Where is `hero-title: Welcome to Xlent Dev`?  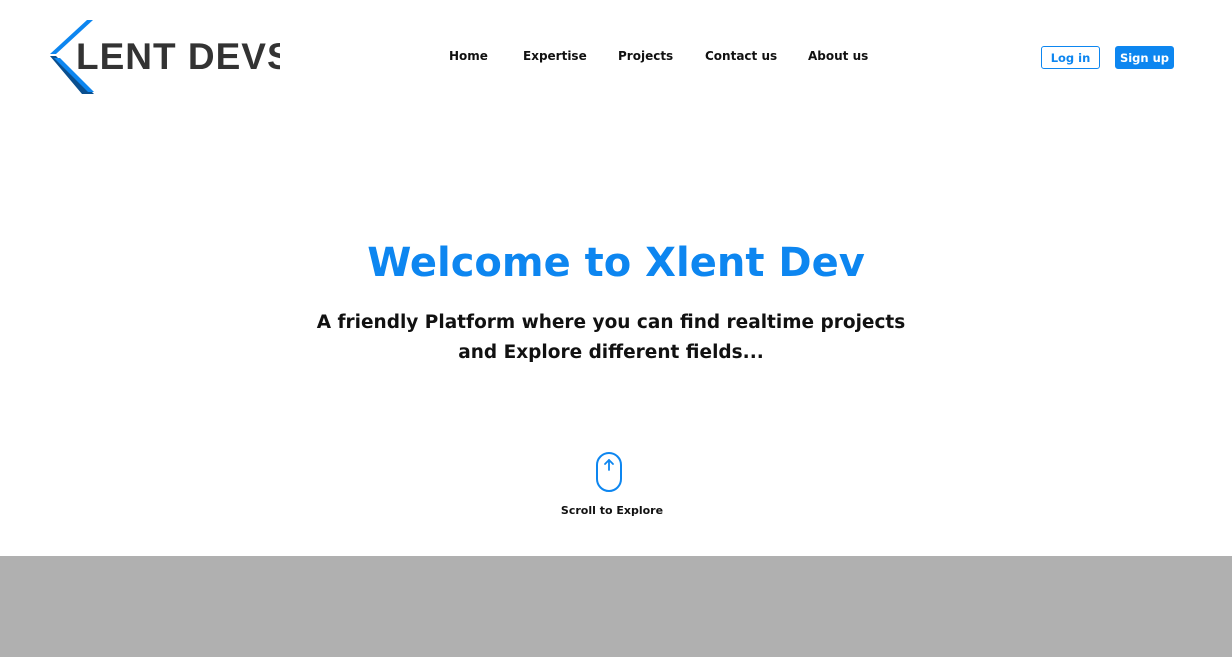 hero-title: Welcome to Xlent Dev is located at coordinates (616, 263).